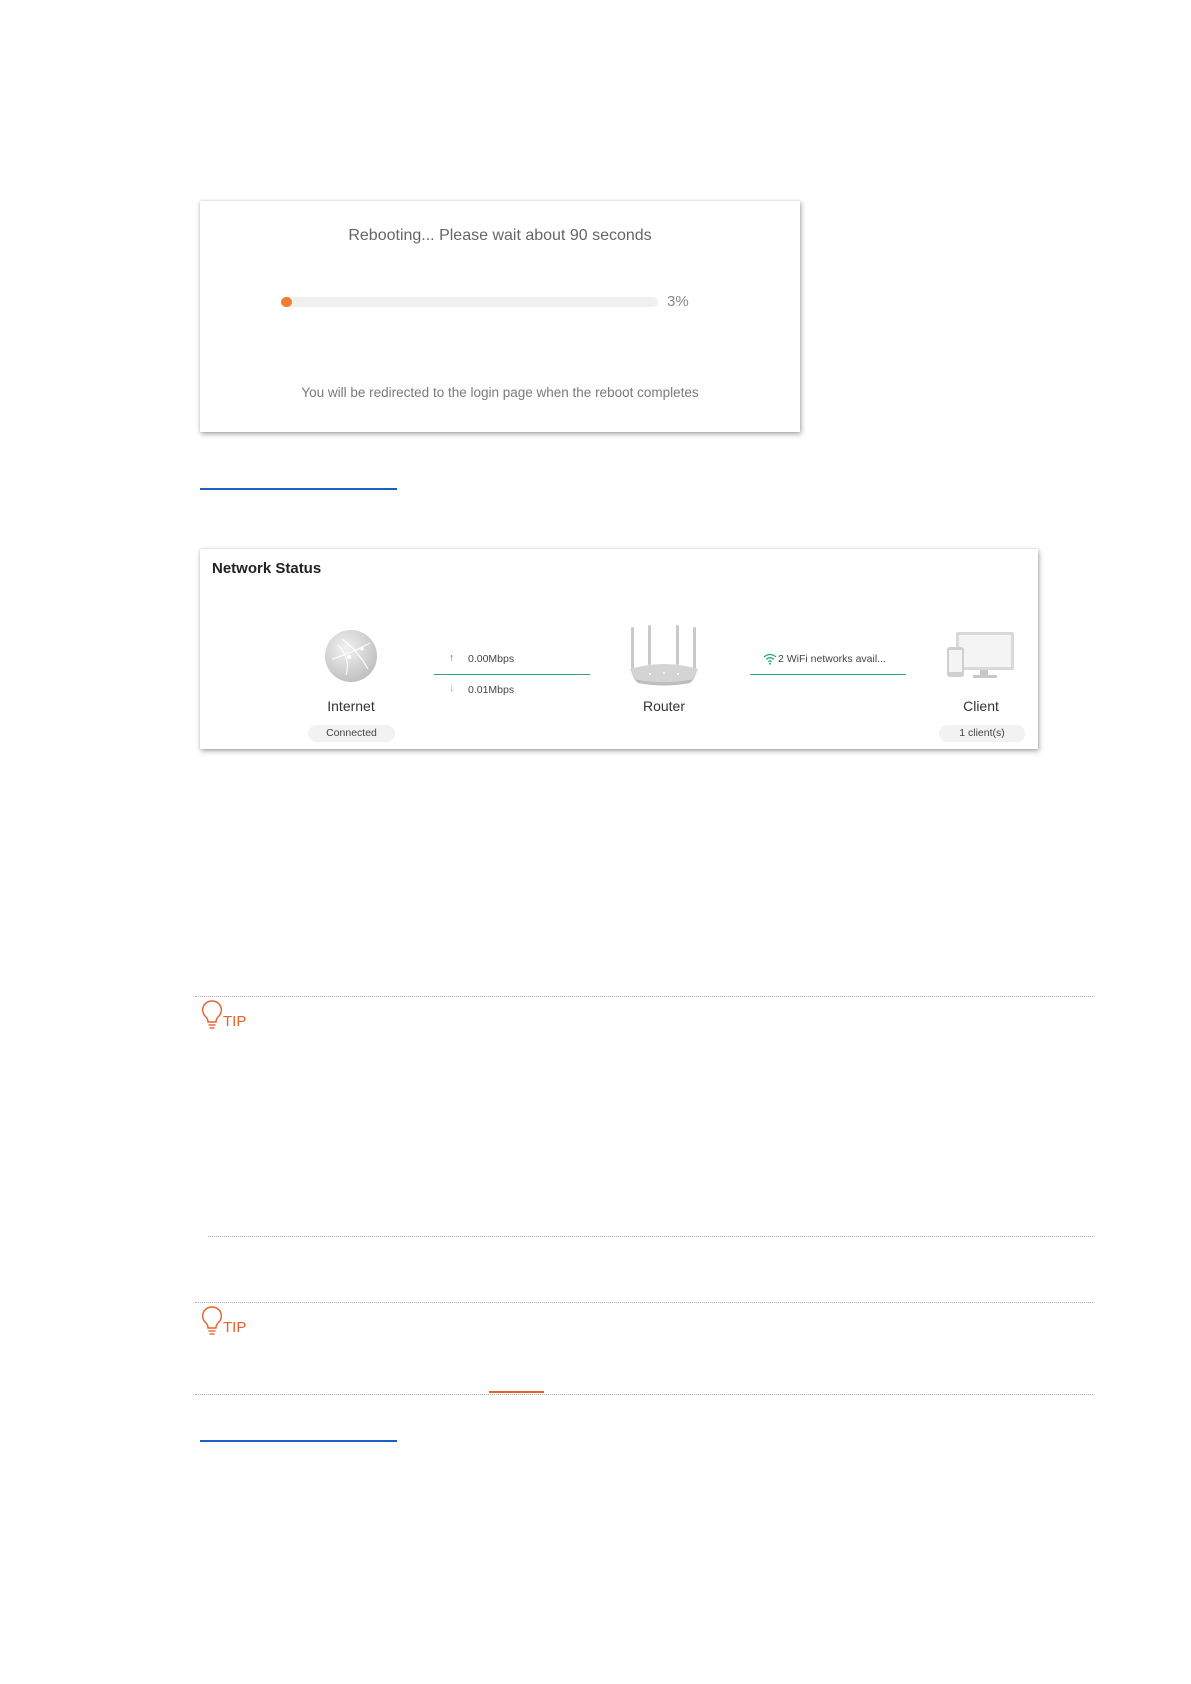 This screenshot has width=1191, height=1684. I want to click on reboot-progress-fill, so click(287, 302).